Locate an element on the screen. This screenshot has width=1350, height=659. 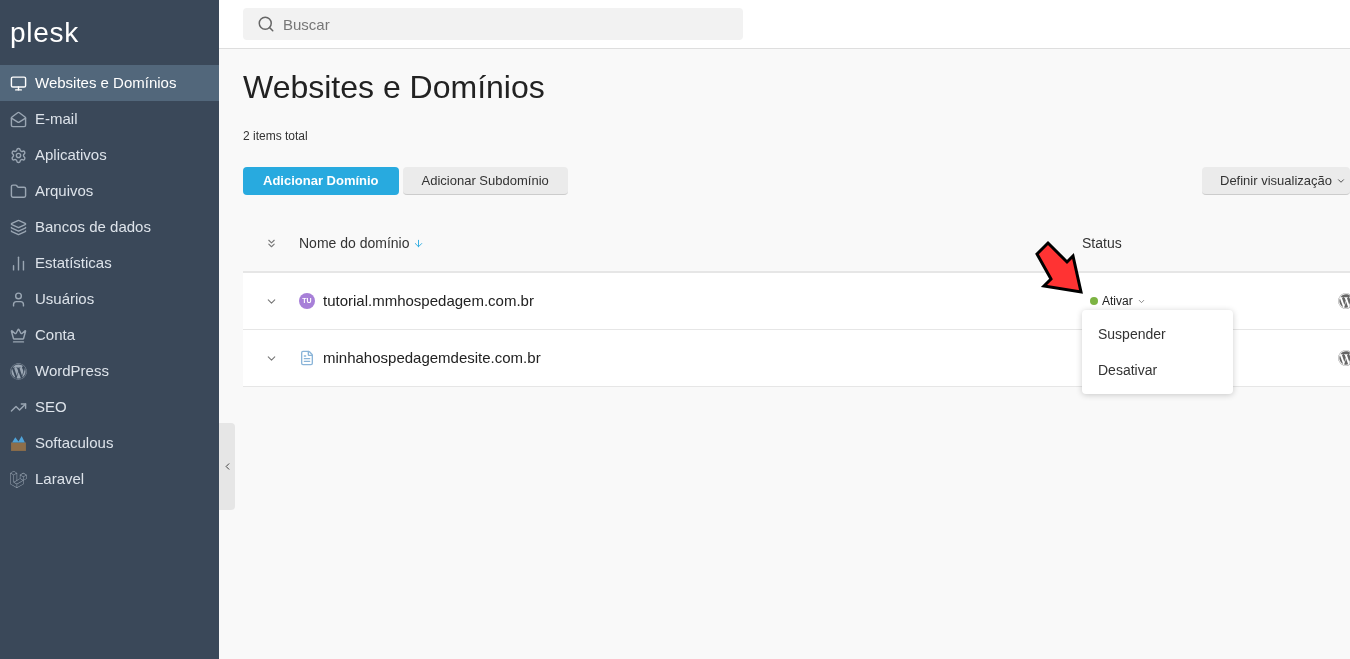
sidebar-item: Estatísticas is located at coordinates (109, 263).